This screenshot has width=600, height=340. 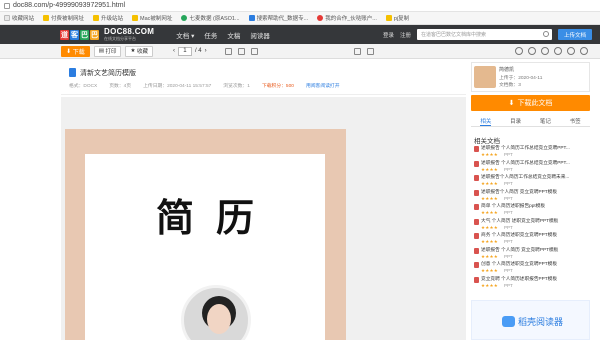 I want to click on like-icon, so click(x=519, y=51).